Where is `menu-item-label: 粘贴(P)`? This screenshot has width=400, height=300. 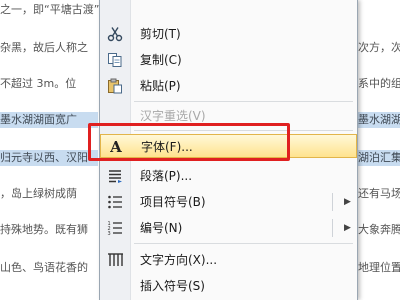
menu-item-label: 粘贴(P) is located at coordinates (160, 86).